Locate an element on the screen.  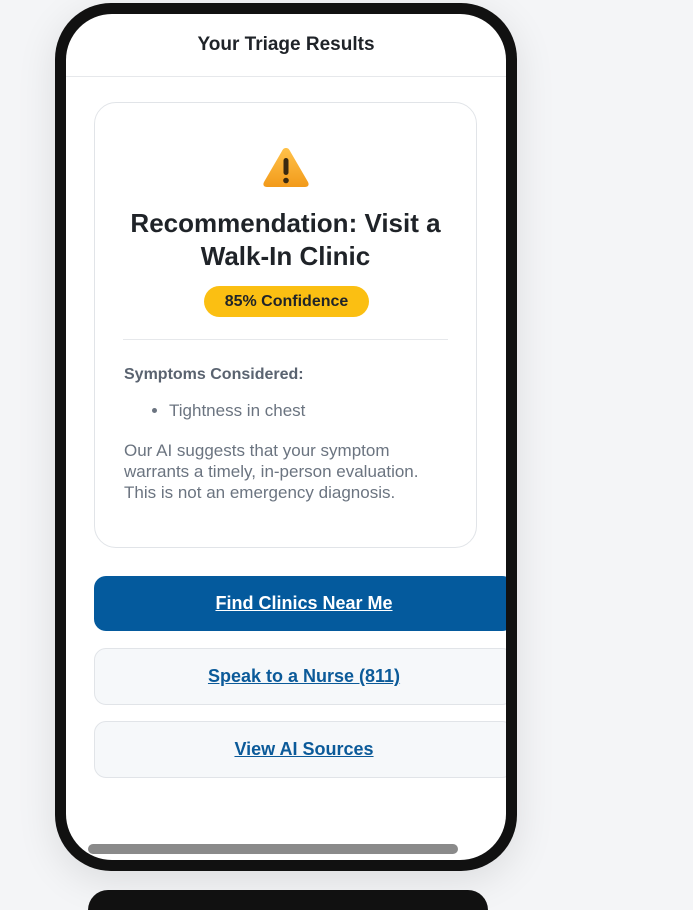
speak-to-nurse-button: Speak to a Nurse (811) is located at coordinates (300, 676).